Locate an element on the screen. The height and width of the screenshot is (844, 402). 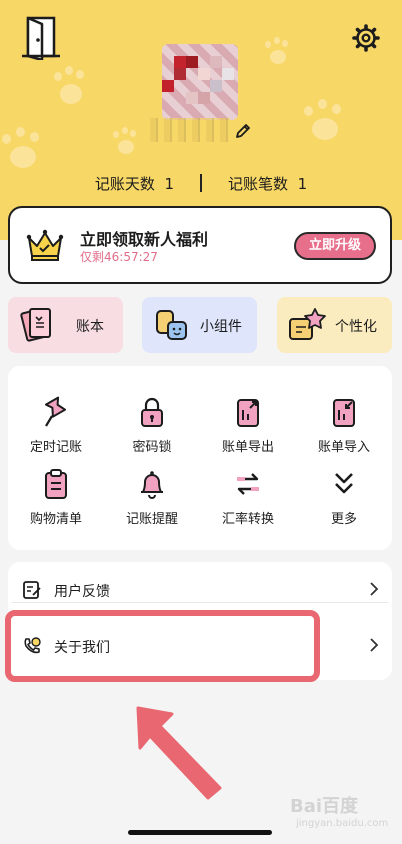
promo-title: 立即领取新人福利 is located at coordinates (144, 239).